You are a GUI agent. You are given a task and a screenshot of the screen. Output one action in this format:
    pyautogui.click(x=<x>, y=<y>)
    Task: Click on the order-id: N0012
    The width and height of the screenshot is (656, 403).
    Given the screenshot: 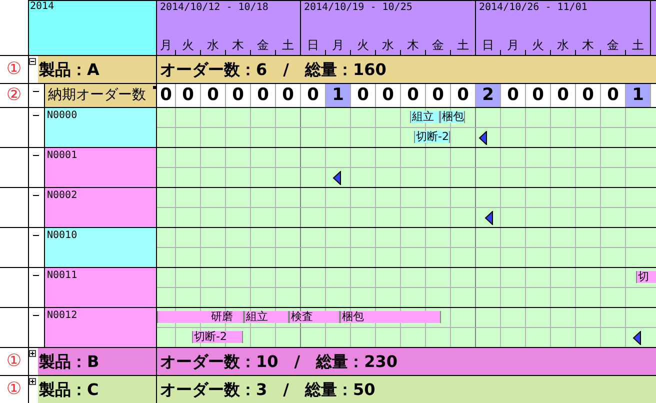 What is the action you would take?
    pyautogui.click(x=101, y=327)
    